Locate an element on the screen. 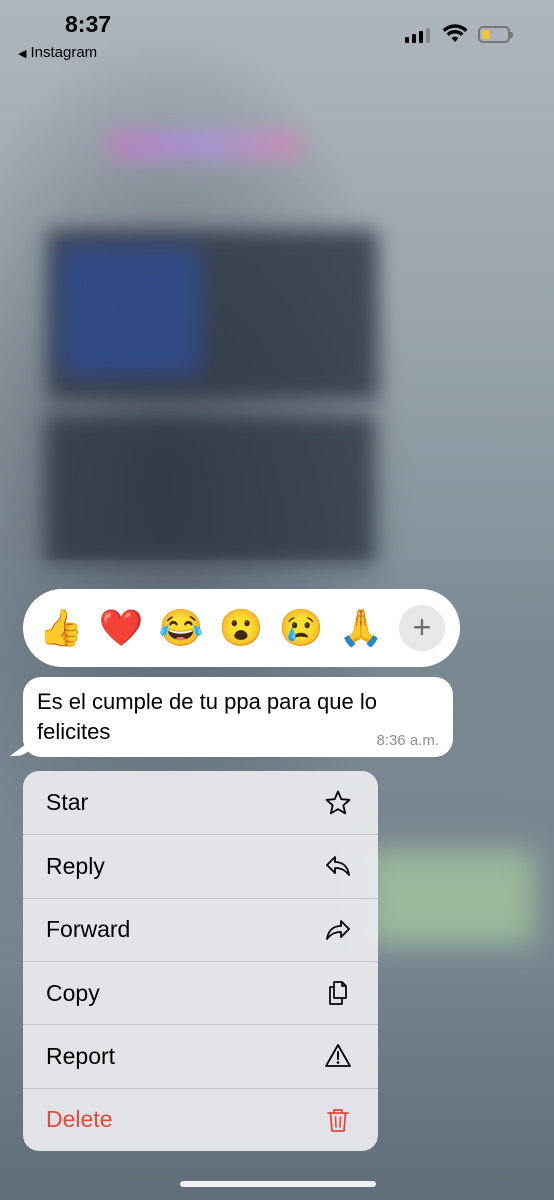 The width and height of the screenshot is (554, 1200). menu-item-star: Star is located at coordinates (200, 802).